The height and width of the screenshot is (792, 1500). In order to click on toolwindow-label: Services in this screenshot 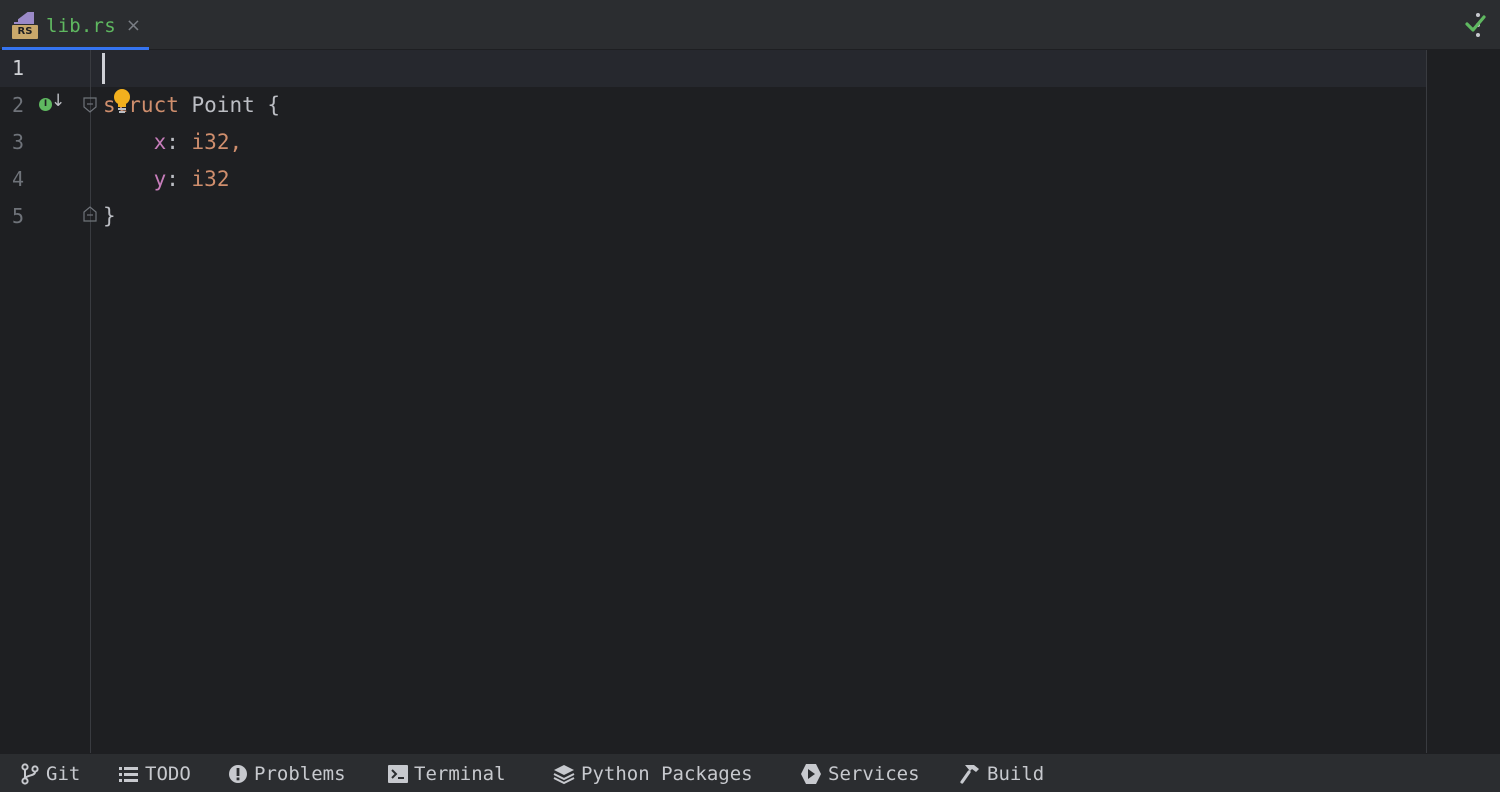, I will do `click(874, 773)`.